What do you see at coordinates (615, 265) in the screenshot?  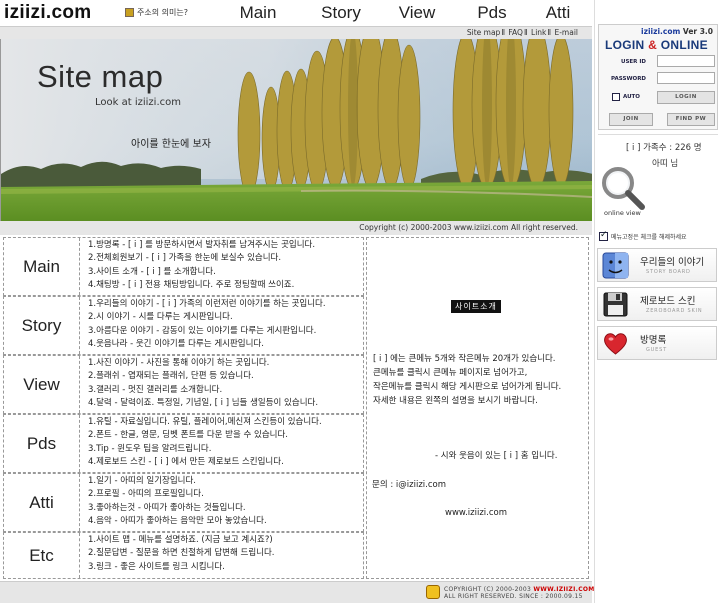 I see `finder-icon` at bounding box center [615, 265].